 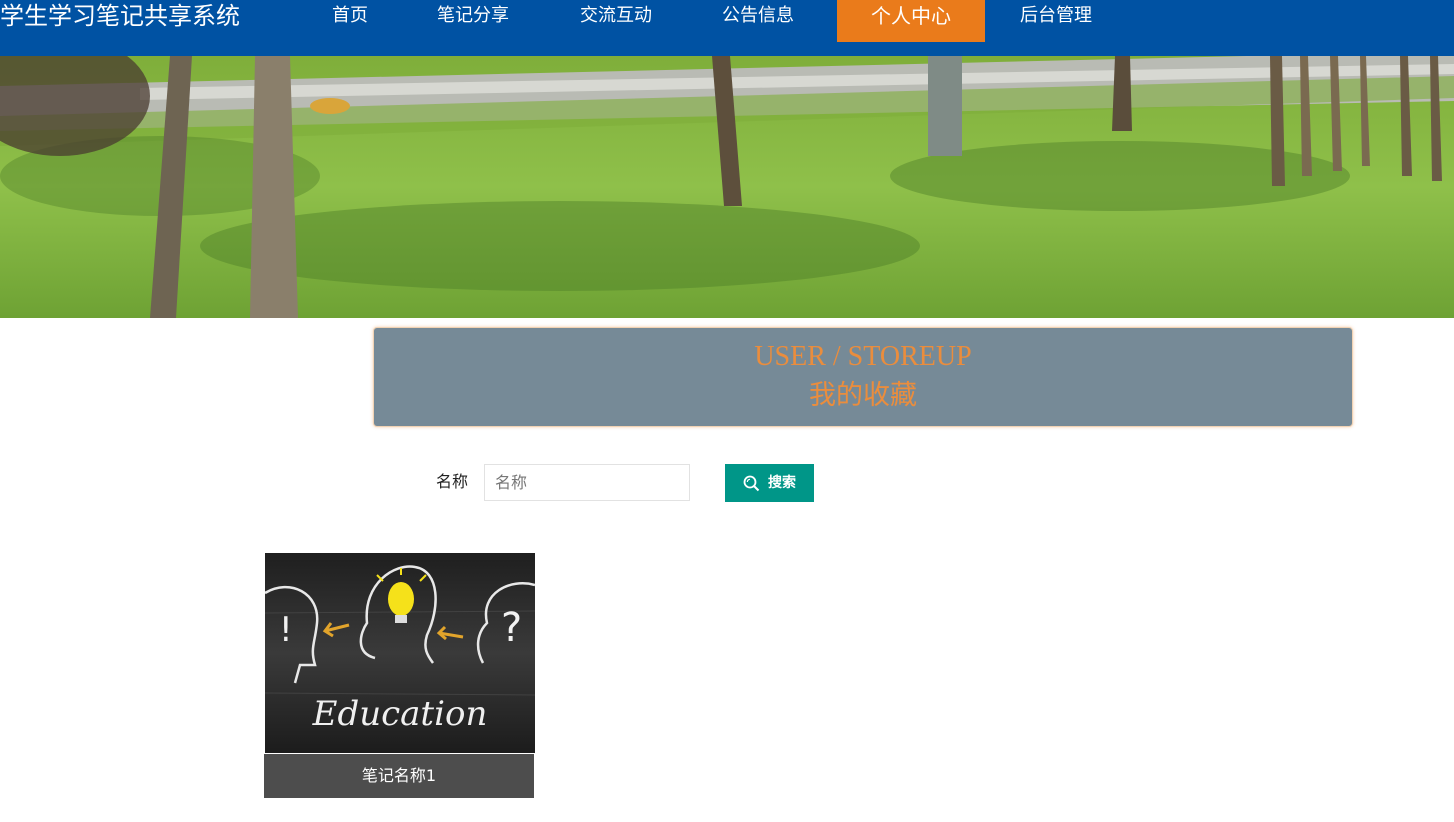 What do you see at coordinates (782, 483) in the screenshot?
I see `search-button-label: 搜索` at bounding box center [782, 483].